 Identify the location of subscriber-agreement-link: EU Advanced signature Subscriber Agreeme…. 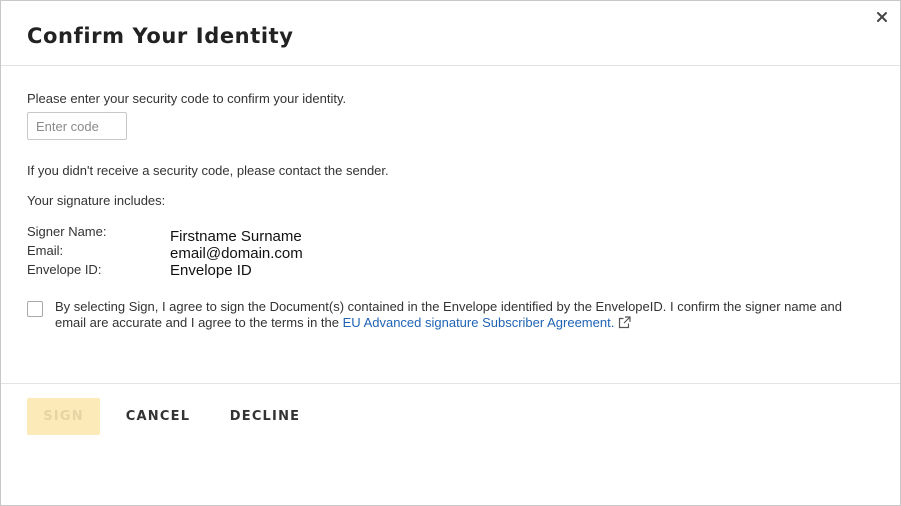
(487, 322).